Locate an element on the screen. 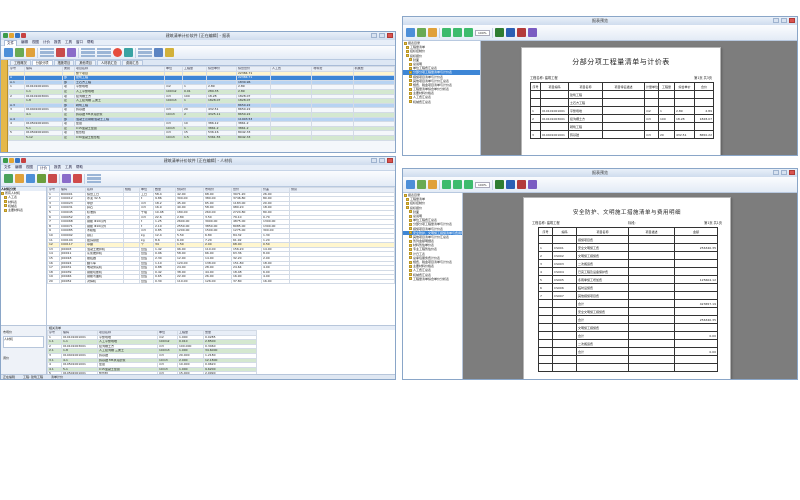 This screenshot has height=500, width=800. report-row: 二次搬运费 is located at coordinates (628, 343).